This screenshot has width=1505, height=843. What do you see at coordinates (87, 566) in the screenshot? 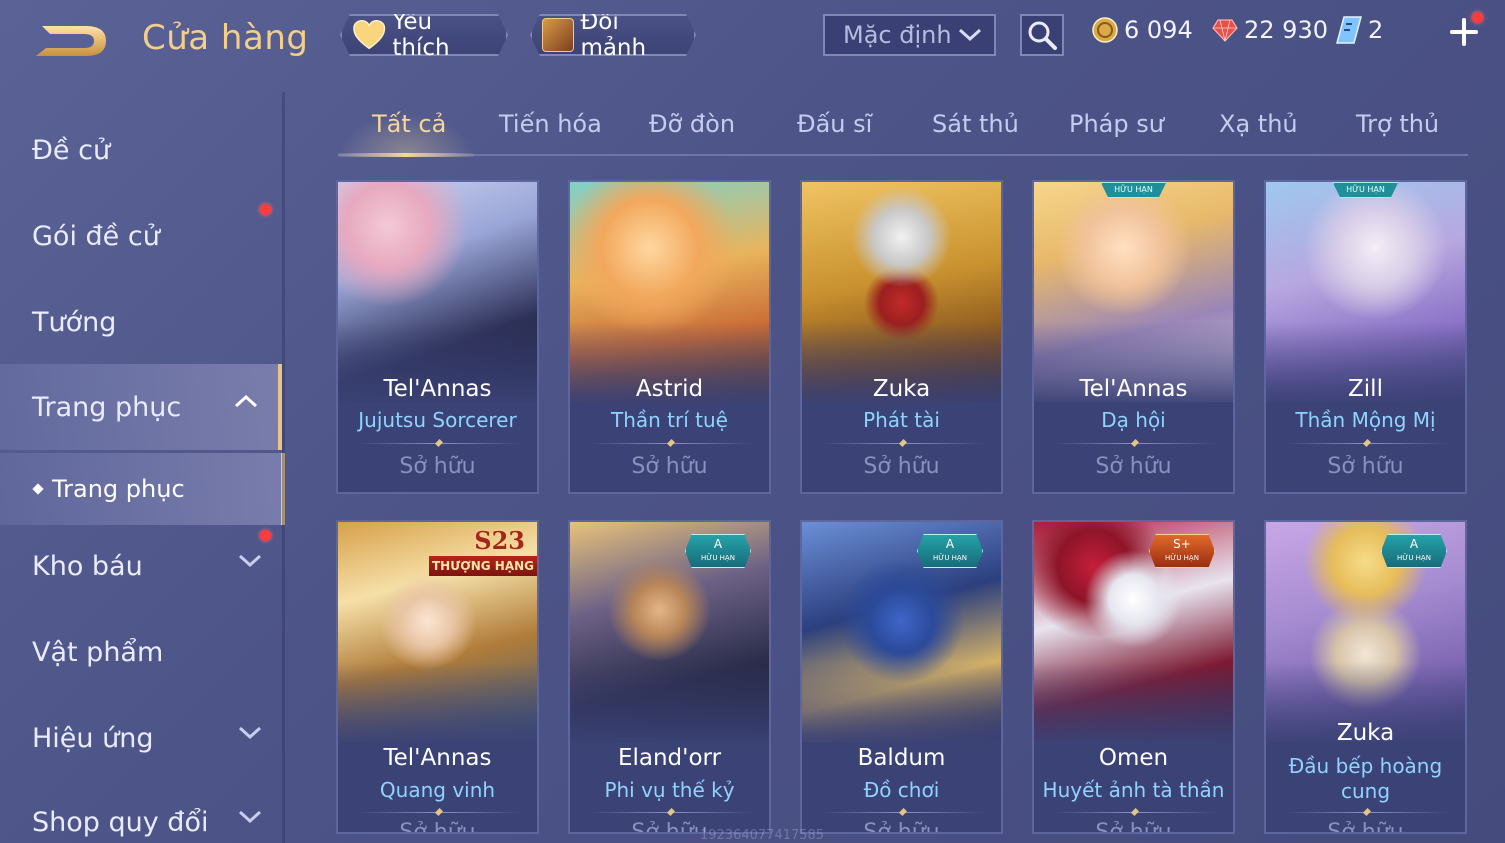
I see `sidebar-item-label: Kho báu` at bounding box center [87, 566].